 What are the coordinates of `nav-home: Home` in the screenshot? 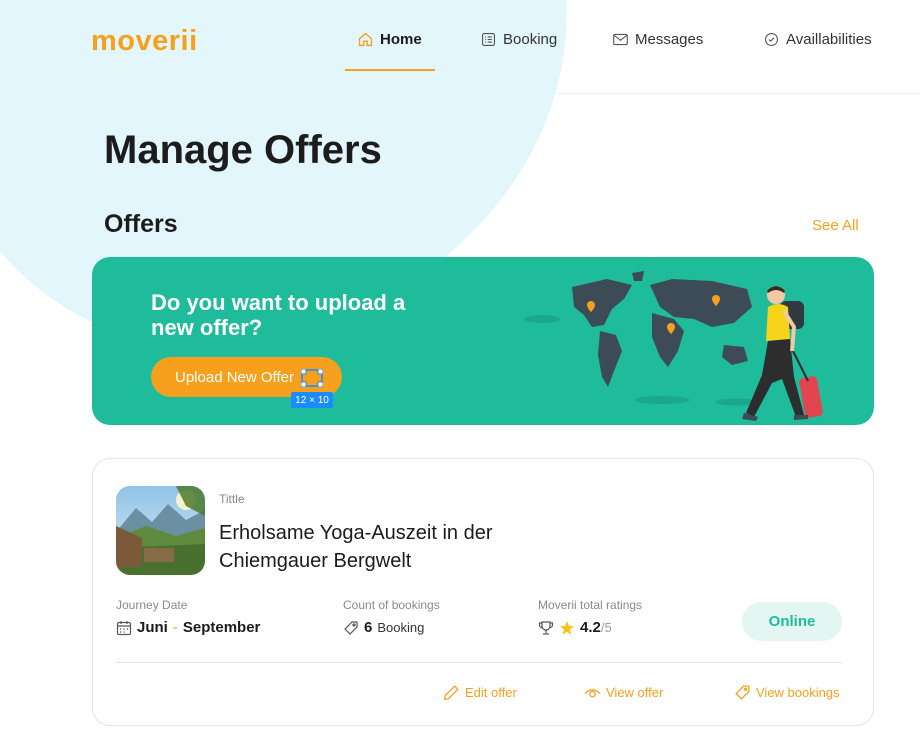 It's located at (389, 39).